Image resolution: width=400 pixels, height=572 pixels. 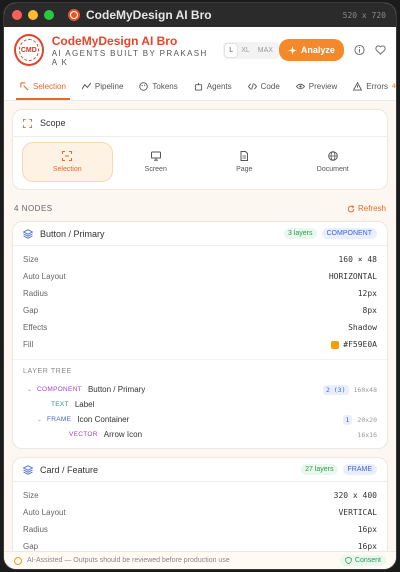 I want to click on tree-node-type: VECTOR, so click(x=83, y=434).